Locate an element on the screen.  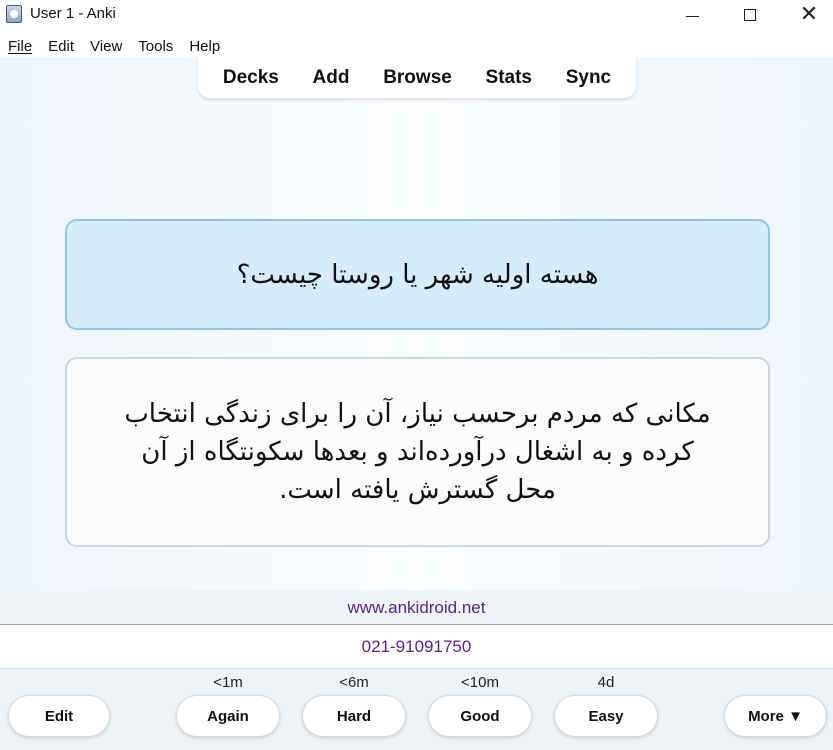
toolbar-add: Add is located at coordinates (331, 78).